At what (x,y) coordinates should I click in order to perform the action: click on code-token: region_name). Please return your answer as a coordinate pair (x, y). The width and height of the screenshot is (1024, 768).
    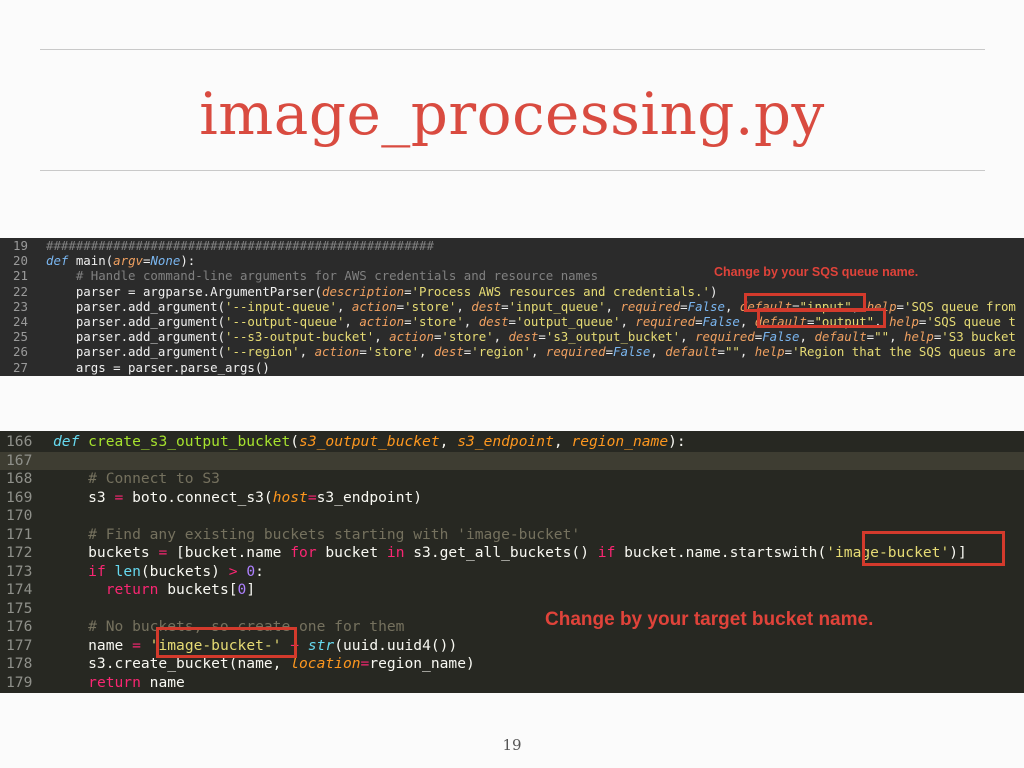
    Looking at the image, I should click on (422, 663).